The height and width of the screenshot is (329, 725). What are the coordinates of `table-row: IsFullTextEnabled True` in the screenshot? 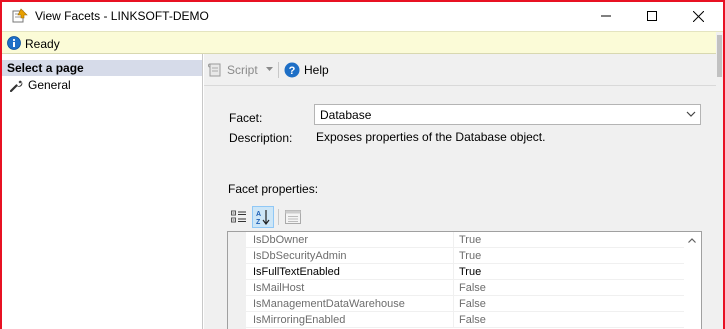 It's located at (466, 272).